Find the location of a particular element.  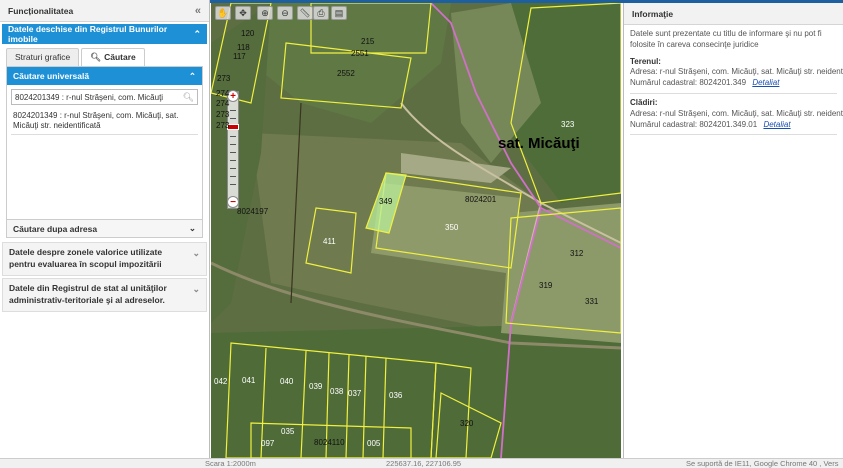

left-panel-title: Funcționalitatea is located at coordinates (41, 10).